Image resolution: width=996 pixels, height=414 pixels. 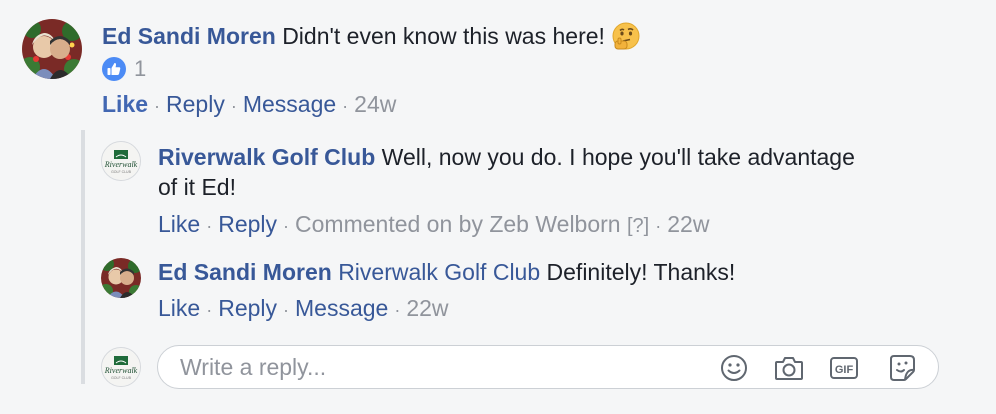 I want to click on comment-text: Didn't even know this was here!, so click(x=443, y=36).